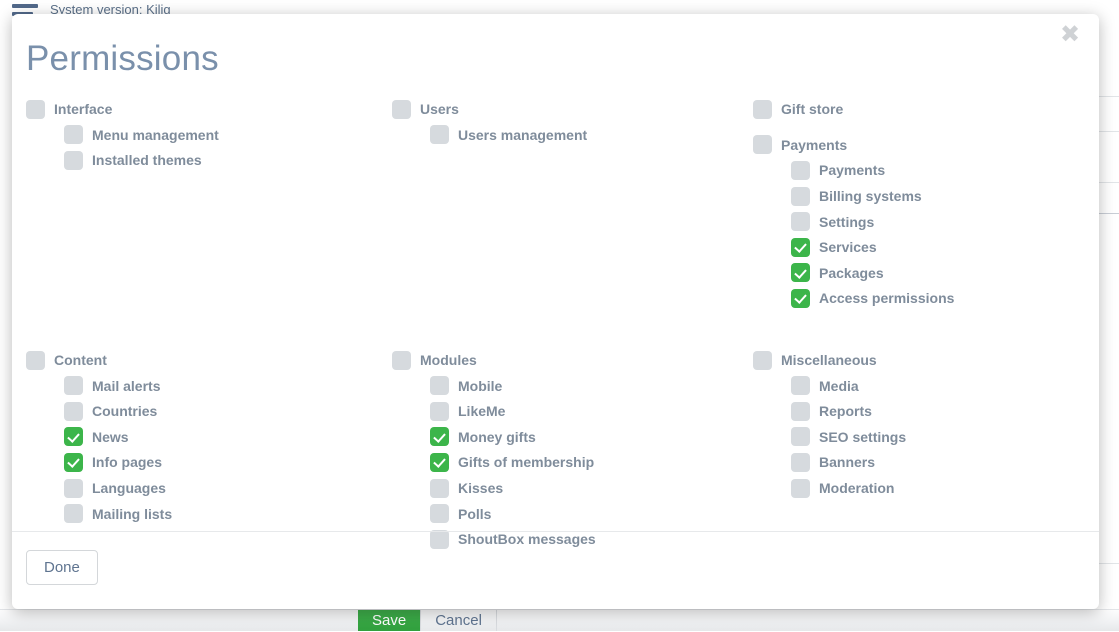 The width and height of the screenshot is (1119, 632). What do you see at coordinates (35, 109) in the screenshot?
I see `checkbox-interface` at bounding box center [35, 109].